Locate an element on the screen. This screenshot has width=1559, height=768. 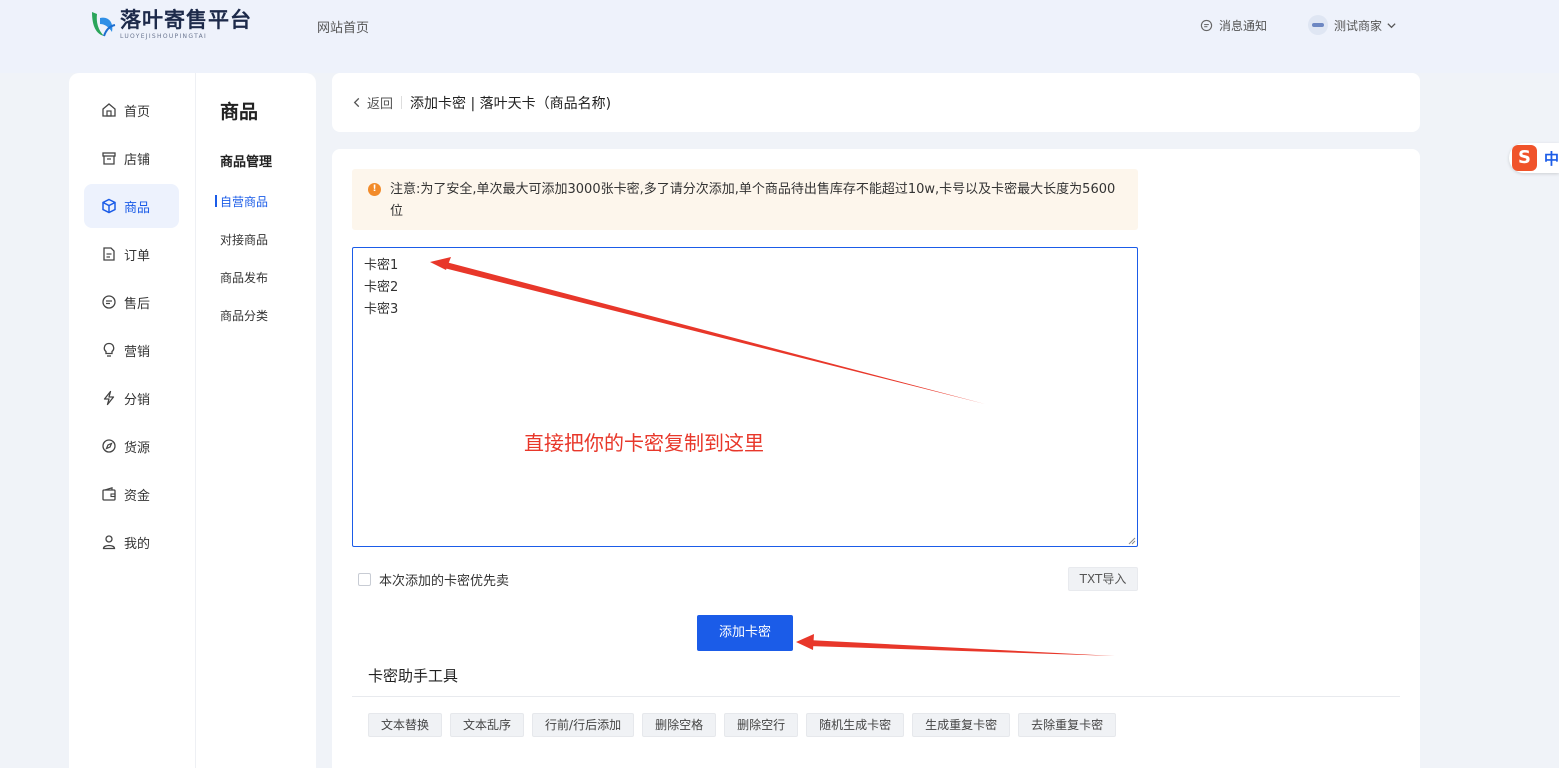
top-header: 落叶寄售平台 LUOYEJISHOUPINGTAI 网站首页 消息通知 测试商家 is located at coordinates (779, 36).